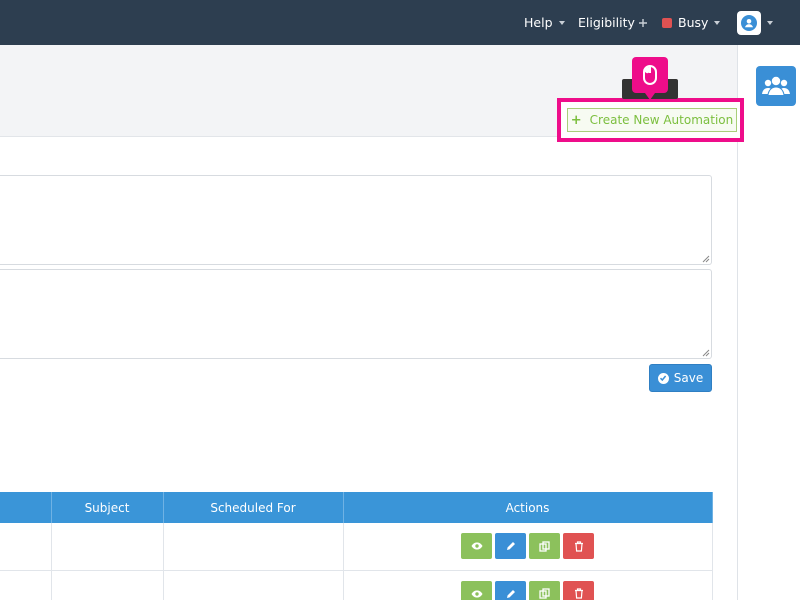 This screenshot has width=800, height=600. I want to click on plus-icon: +, so click(576, 120).